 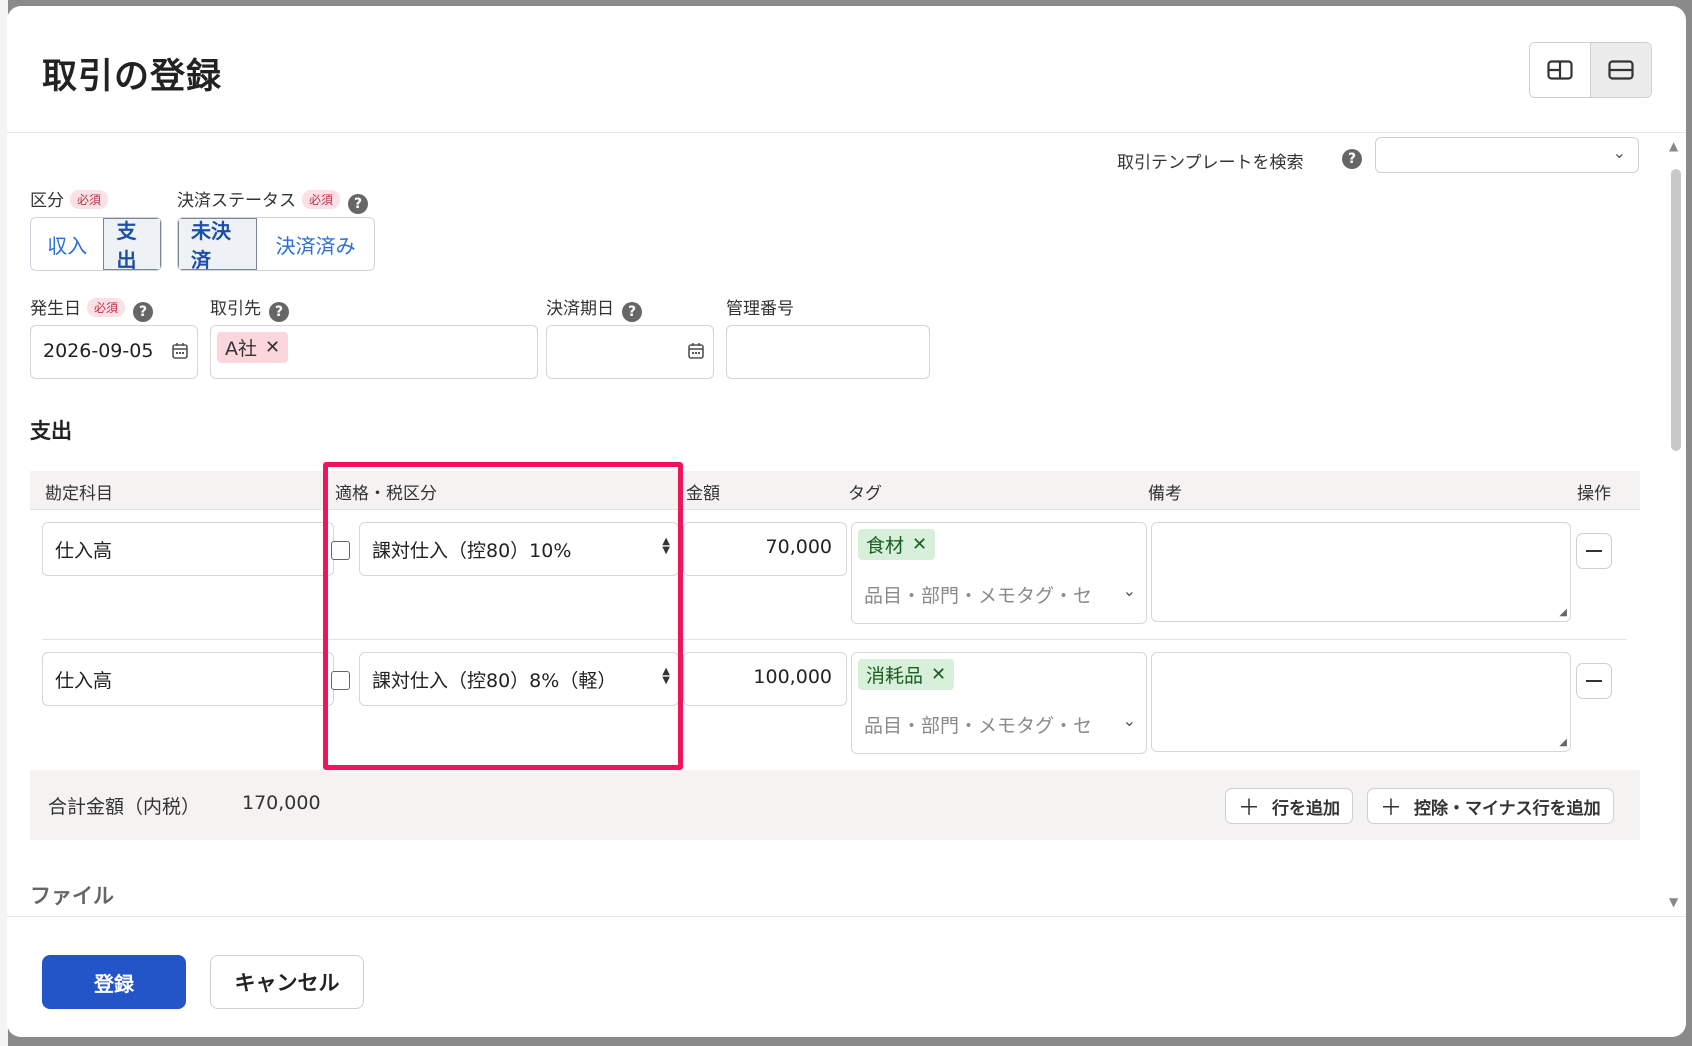 I want to click on template-search-label: 取引テンプレートを検索, so click(x=1210, y=163).